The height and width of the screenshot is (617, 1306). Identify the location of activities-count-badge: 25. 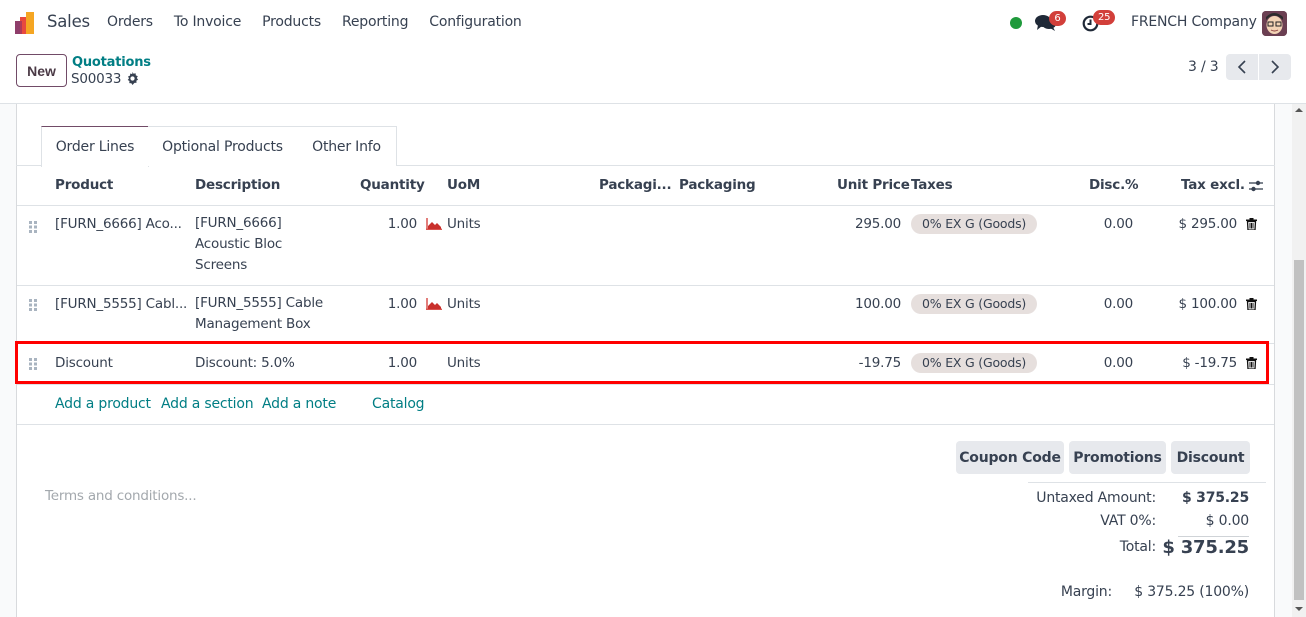
(1104, 17).